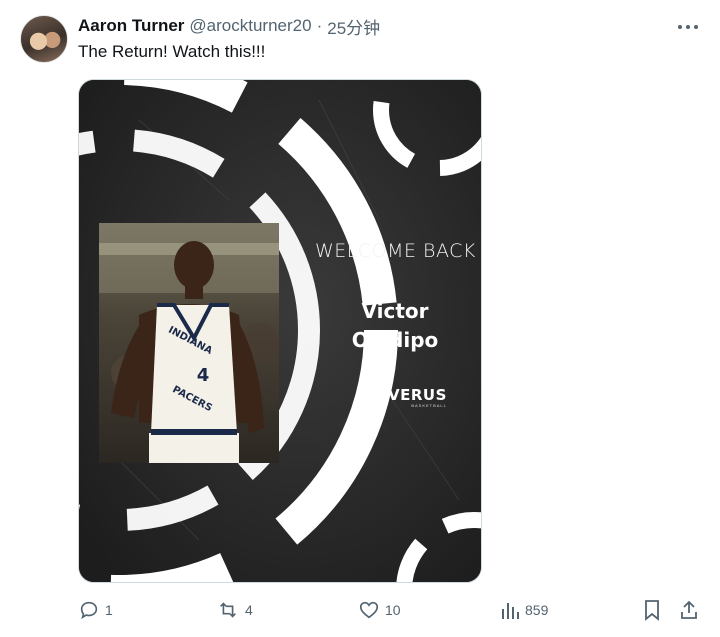 This screenshot has height=637, width=720. I want to click on bookmark-icon, so click(652, 610).